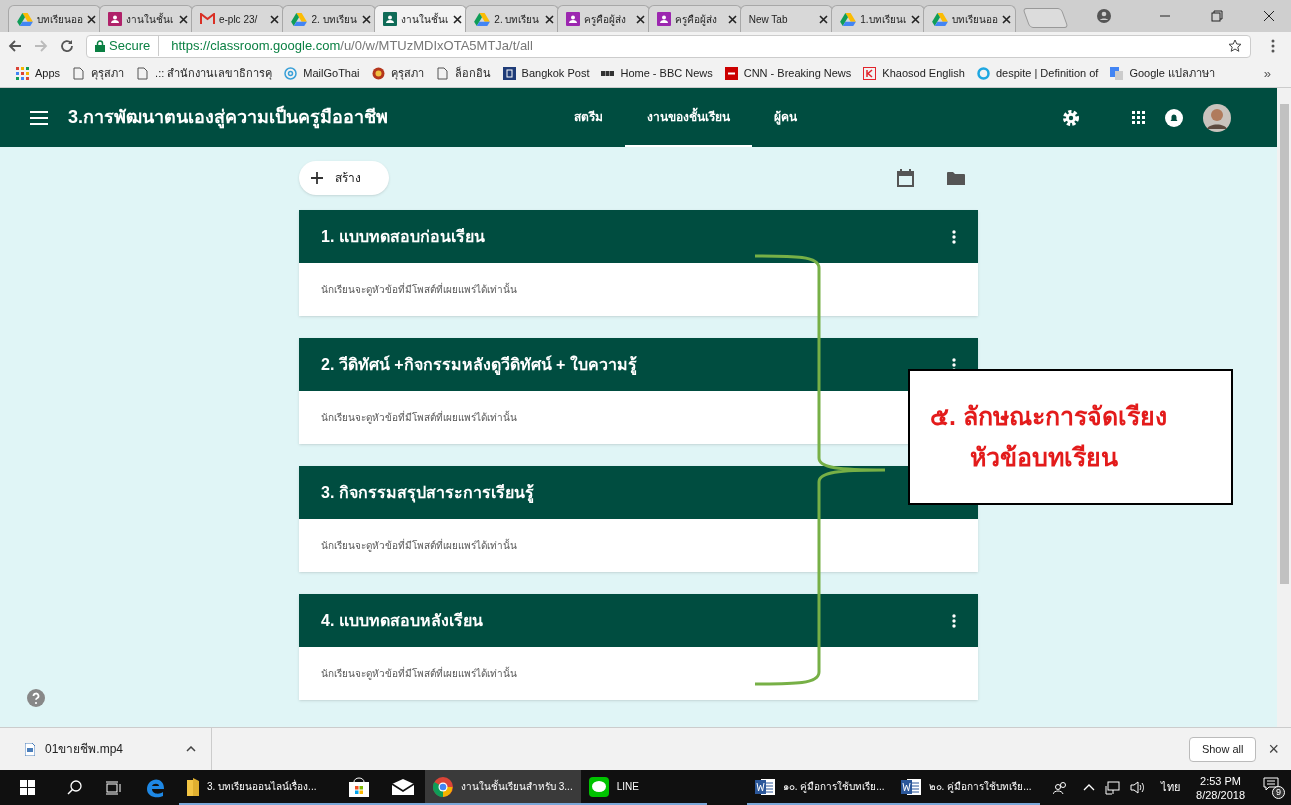 Image resolution: width=1291 pixels, height=805 pixels. I want to click on folder-icon, so click(956, 178).